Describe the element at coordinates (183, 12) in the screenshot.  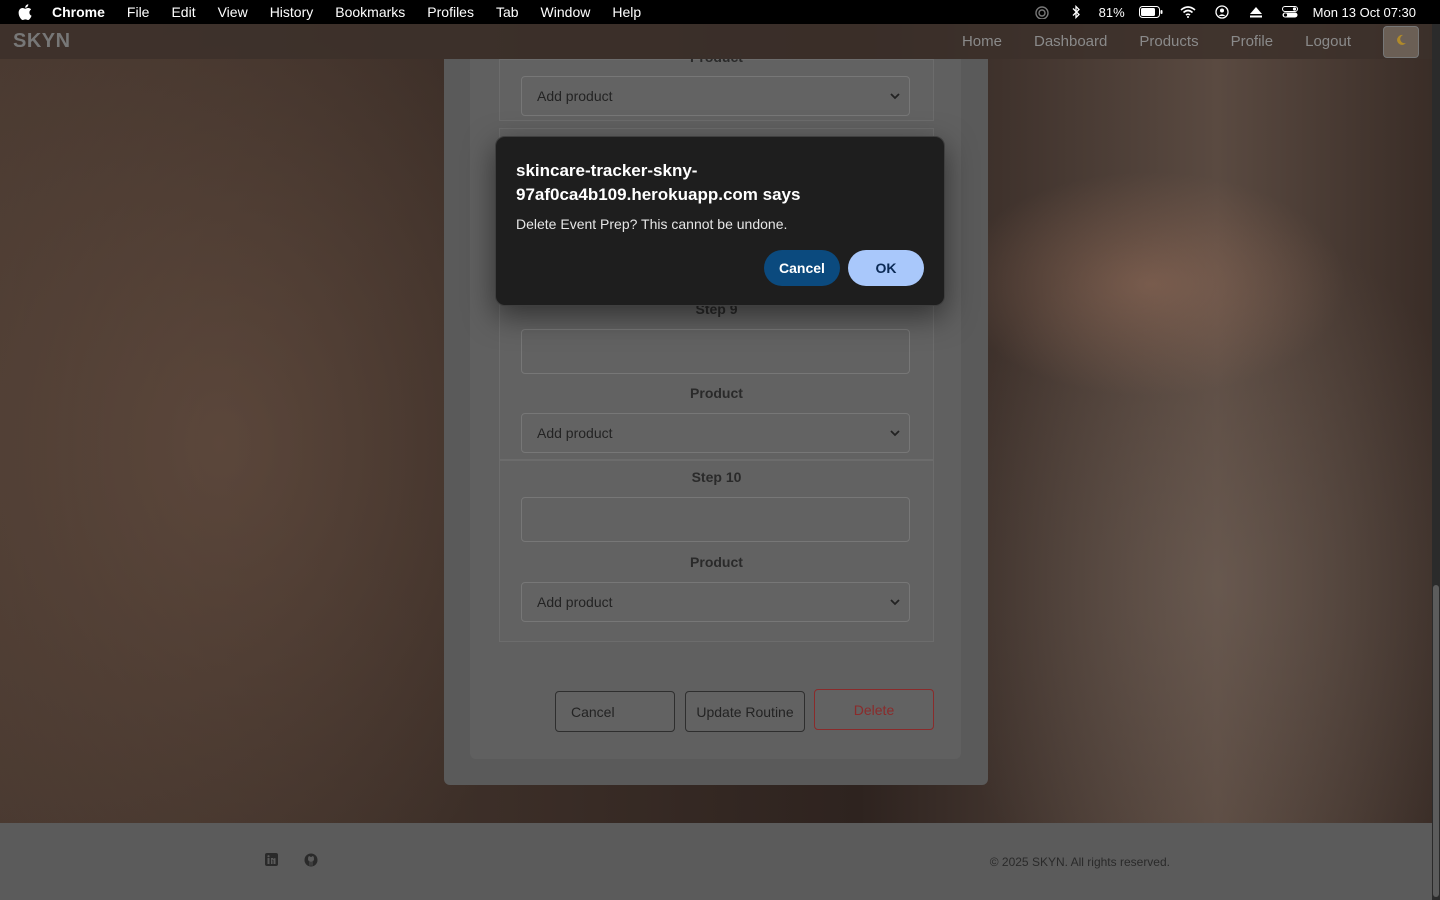
I see `menu-edit: Edit` at that location.